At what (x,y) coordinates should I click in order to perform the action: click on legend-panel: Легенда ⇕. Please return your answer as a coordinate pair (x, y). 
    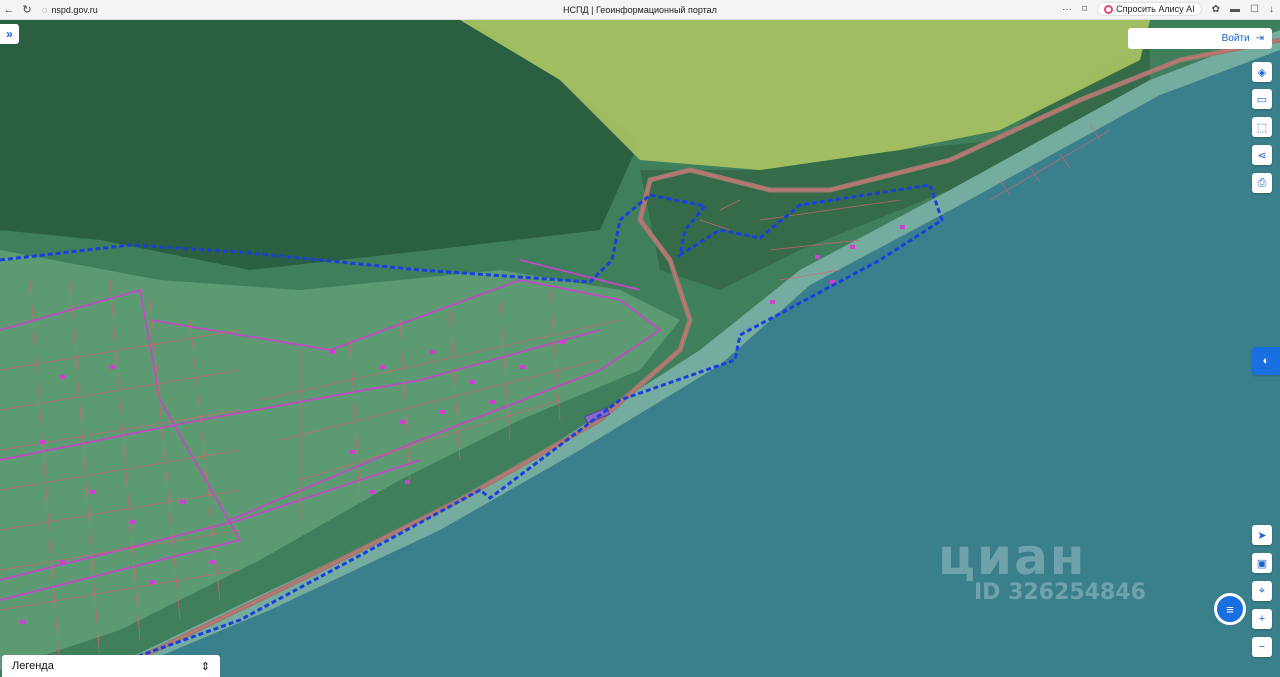
    Looking at the image, I should click on (111, 666).